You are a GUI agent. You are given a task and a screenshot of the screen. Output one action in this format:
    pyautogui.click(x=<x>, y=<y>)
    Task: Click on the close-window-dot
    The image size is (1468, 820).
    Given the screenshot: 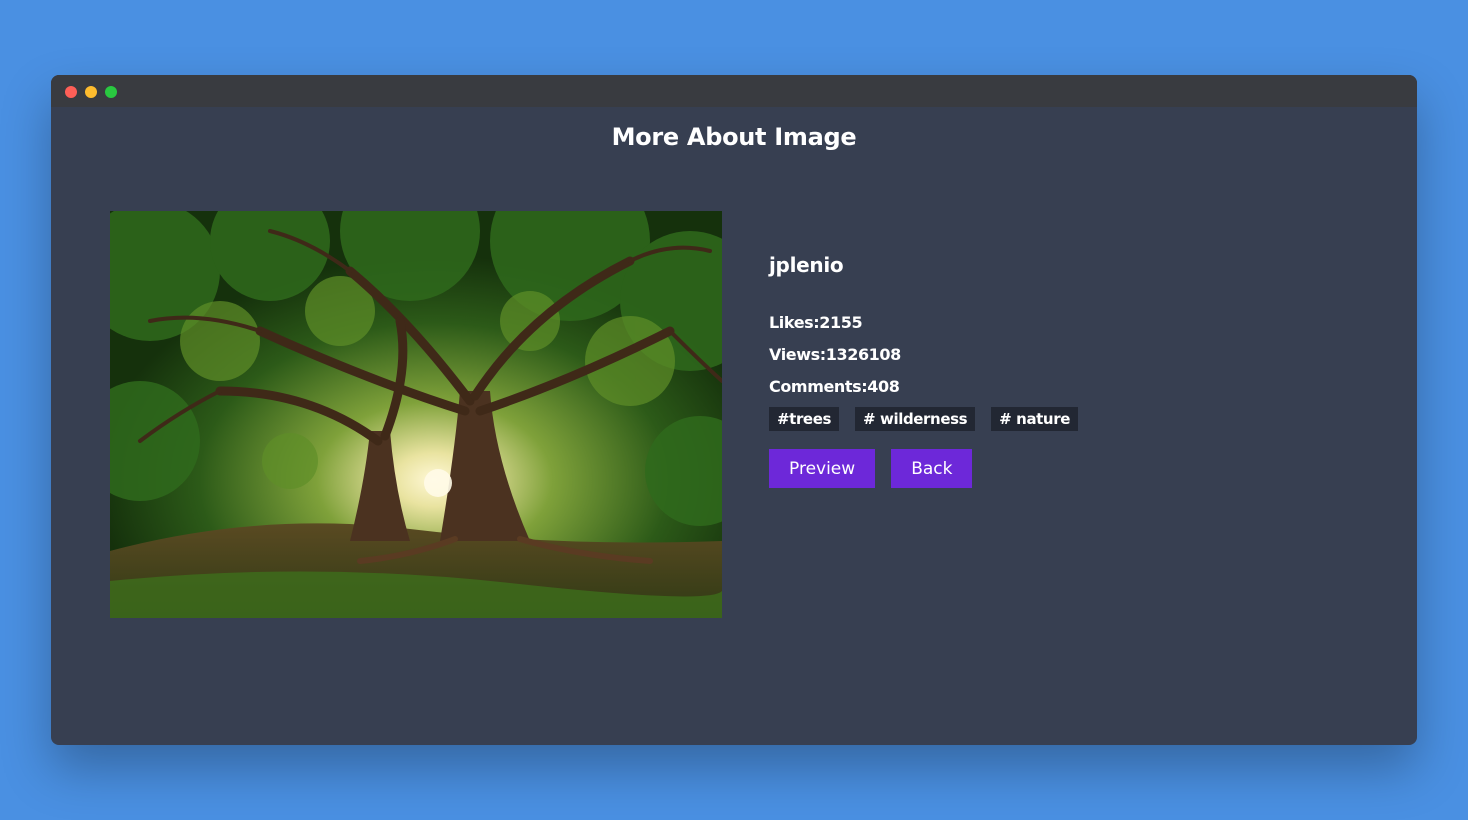 What is the action you would take?
    pyautogui.click(x=71, y=92)
    